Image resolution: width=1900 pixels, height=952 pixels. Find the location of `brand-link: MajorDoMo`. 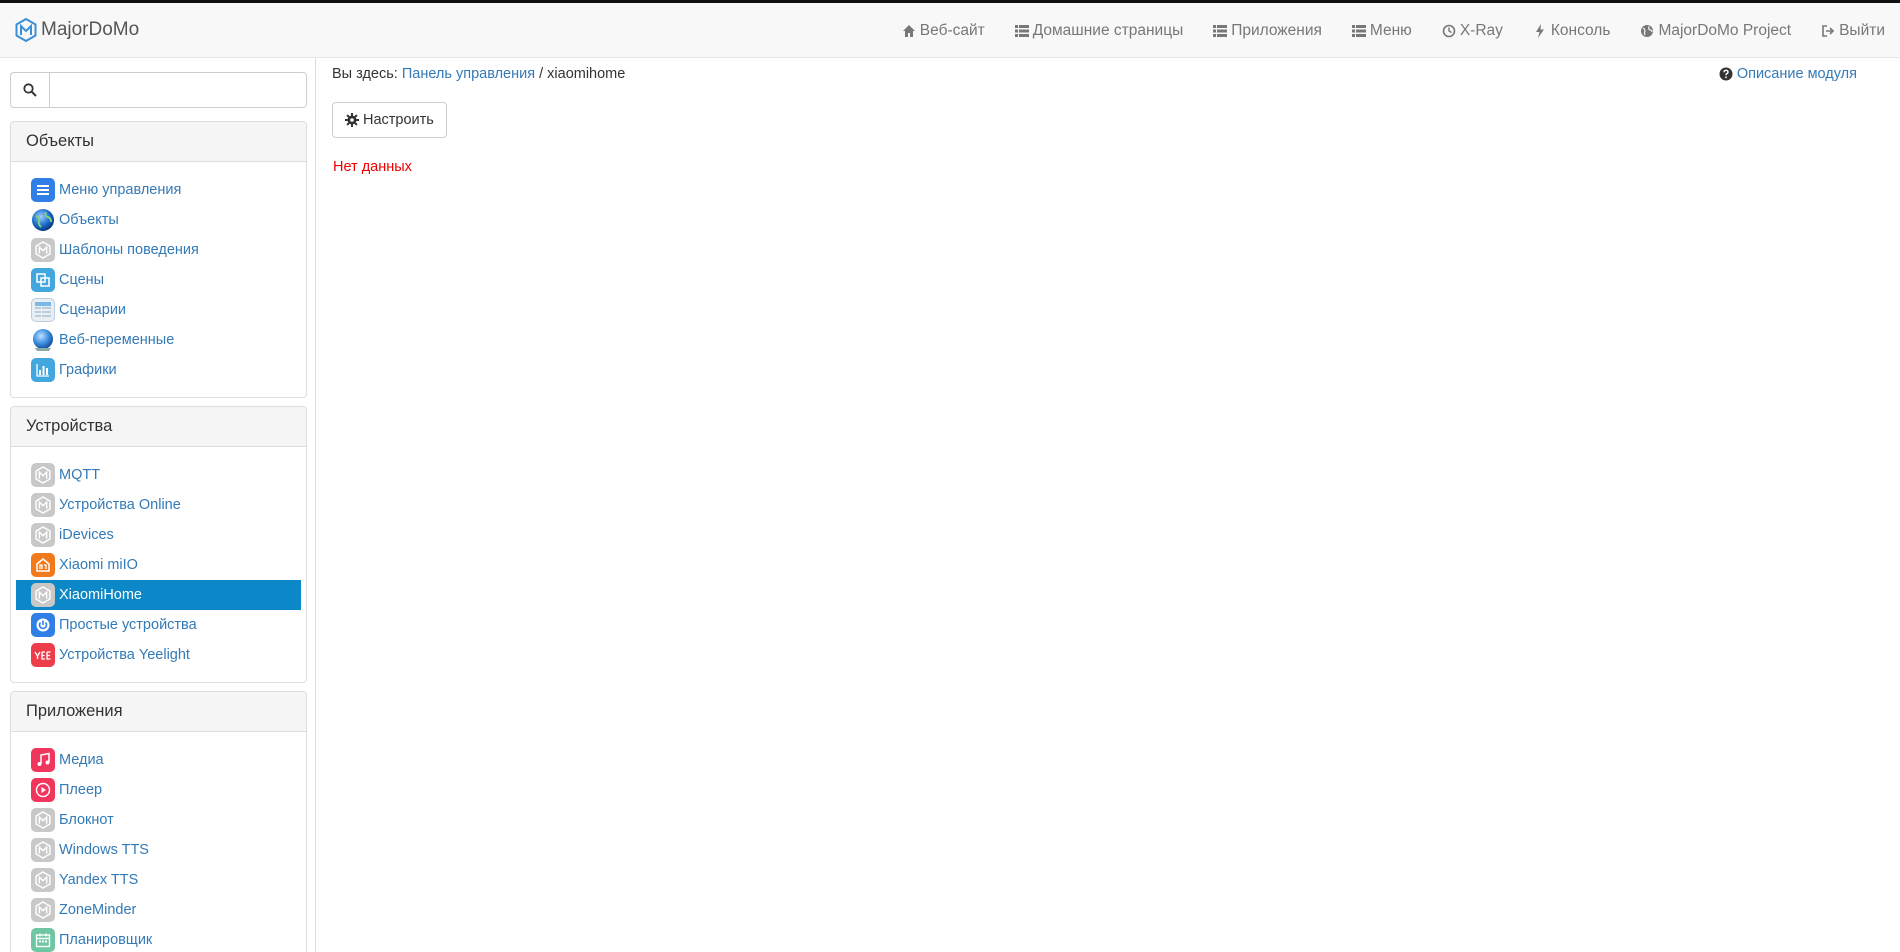

brand-link: MajorDoMo is located at coordinates (77, 30).